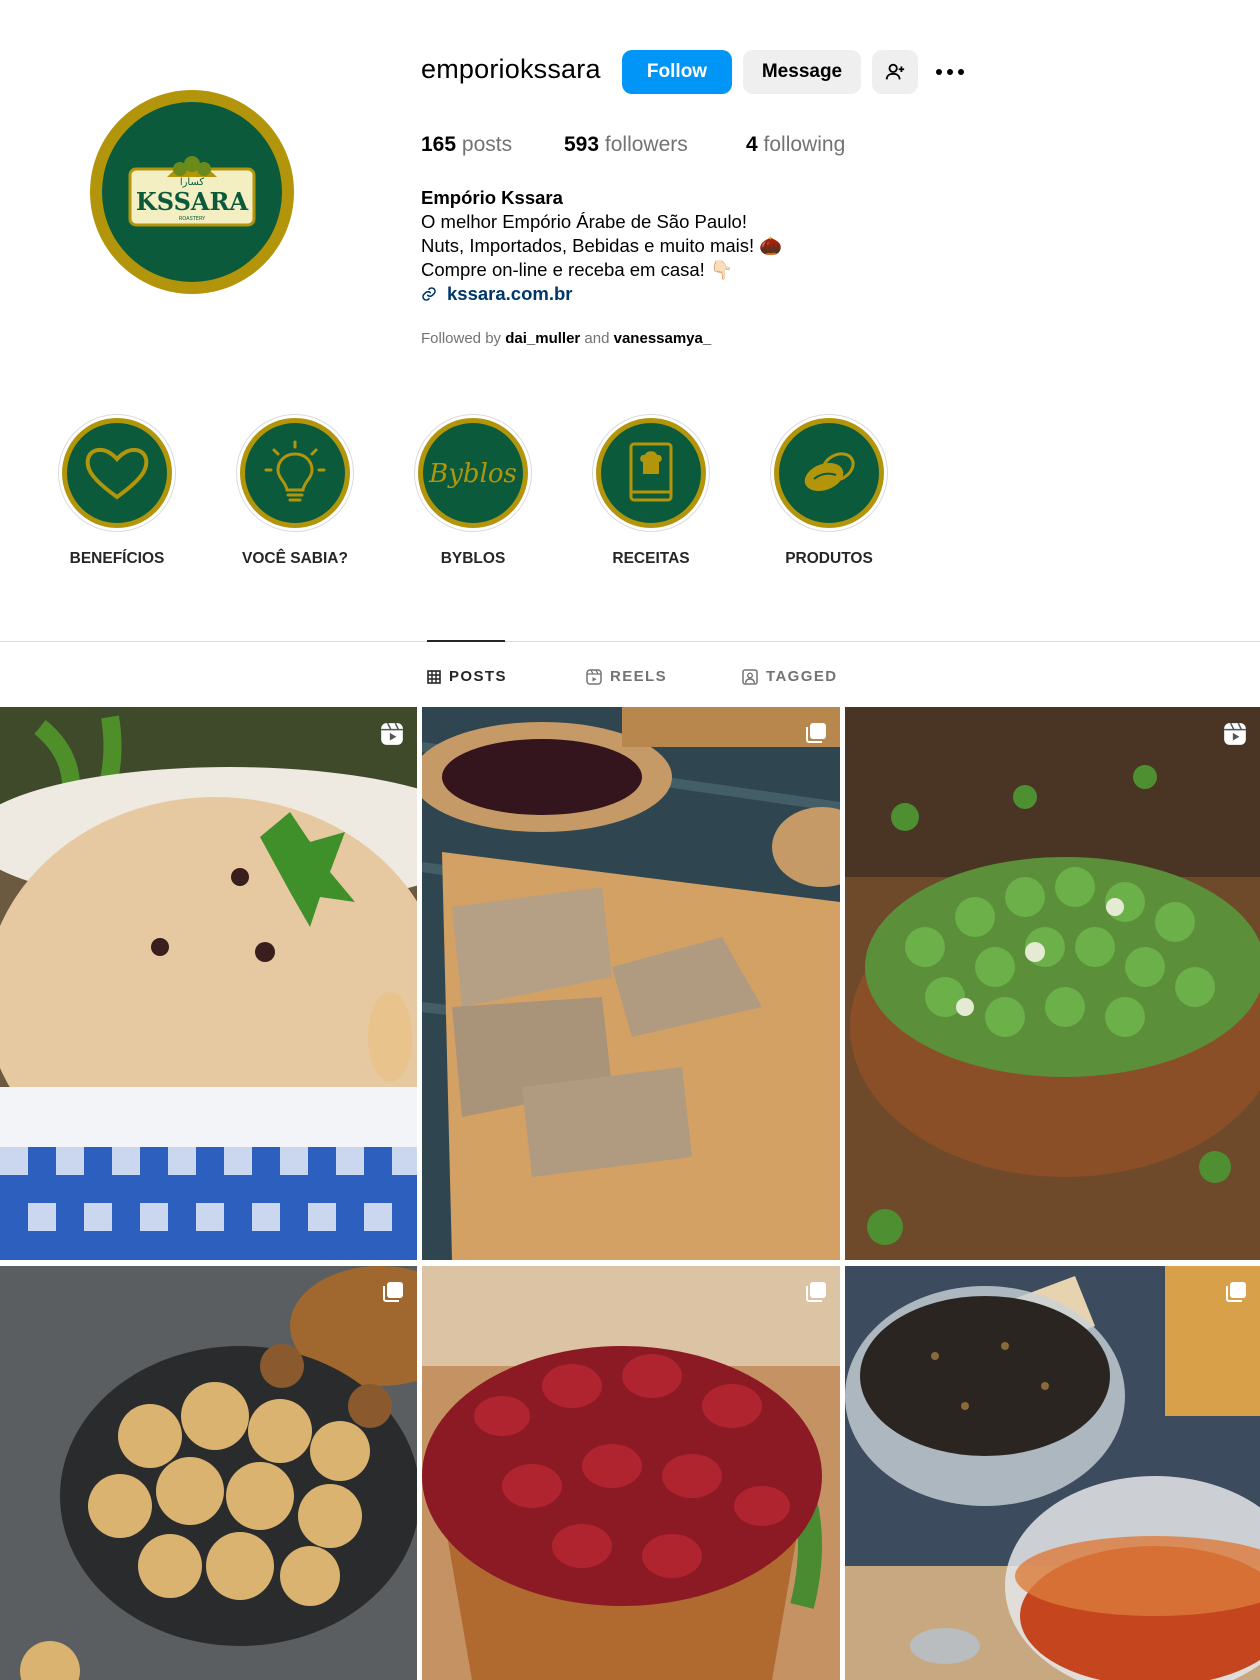 This screenshot has width=1260, height=1680. I want to click on post-tile-halva, so click(631, 983).